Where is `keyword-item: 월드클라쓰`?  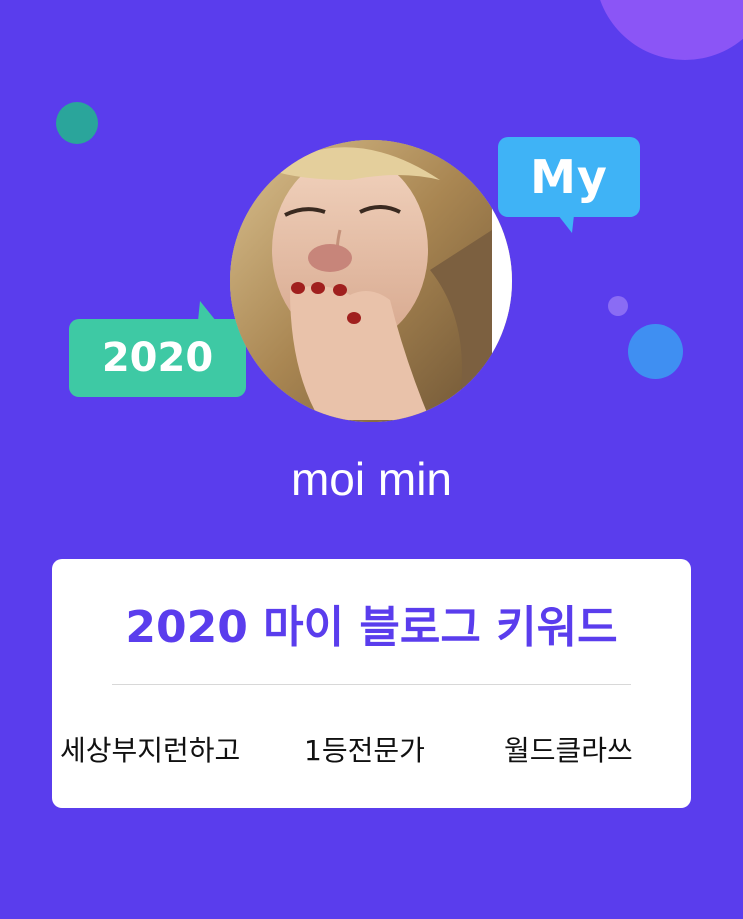 keyword-item: 월드클라쓰 is located at coordinates (568, 750).